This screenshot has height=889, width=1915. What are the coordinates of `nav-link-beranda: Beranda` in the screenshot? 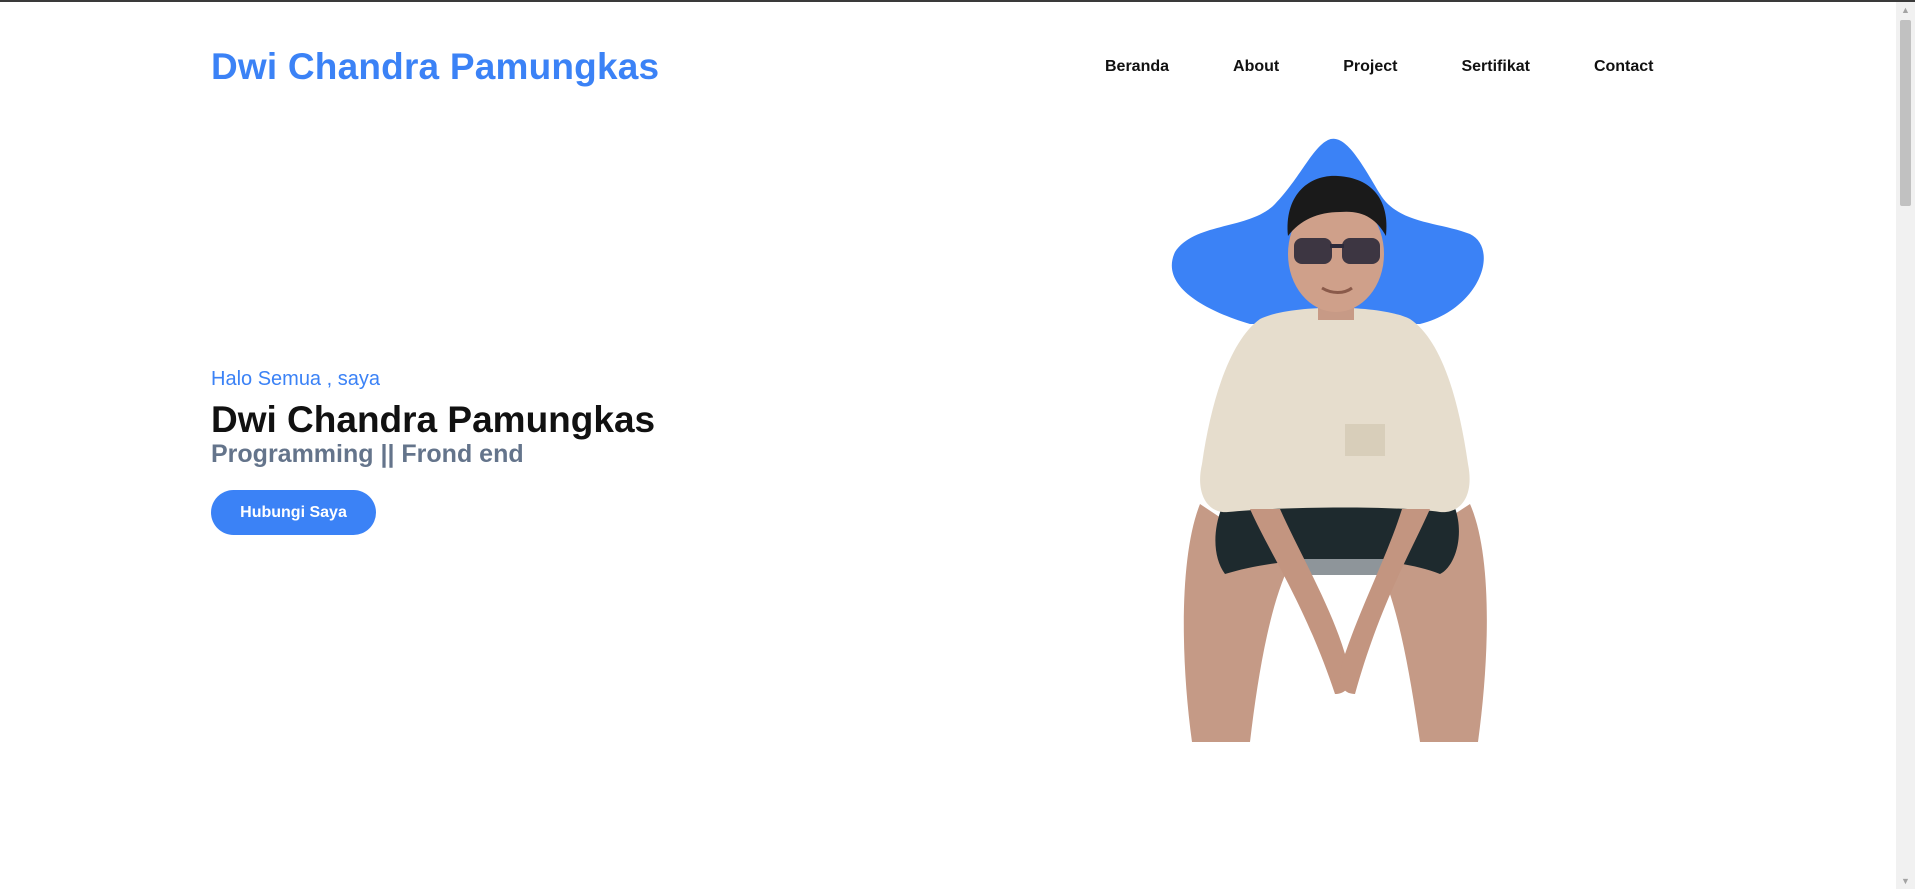 It's located at (1137, 67).